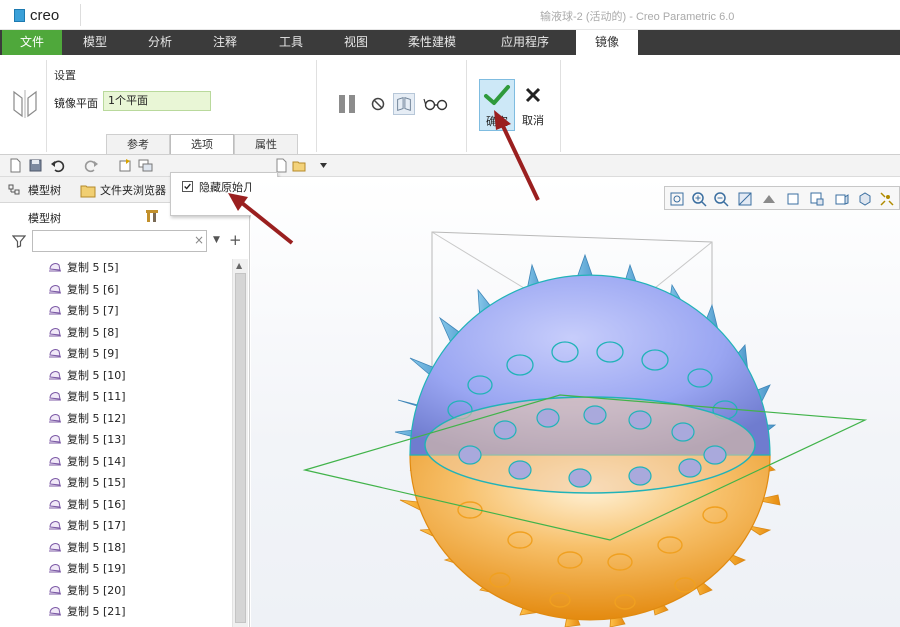 The width and height of the screenshot is (900, 627). I want to click on perspective-view-icon, so click(841, 199).